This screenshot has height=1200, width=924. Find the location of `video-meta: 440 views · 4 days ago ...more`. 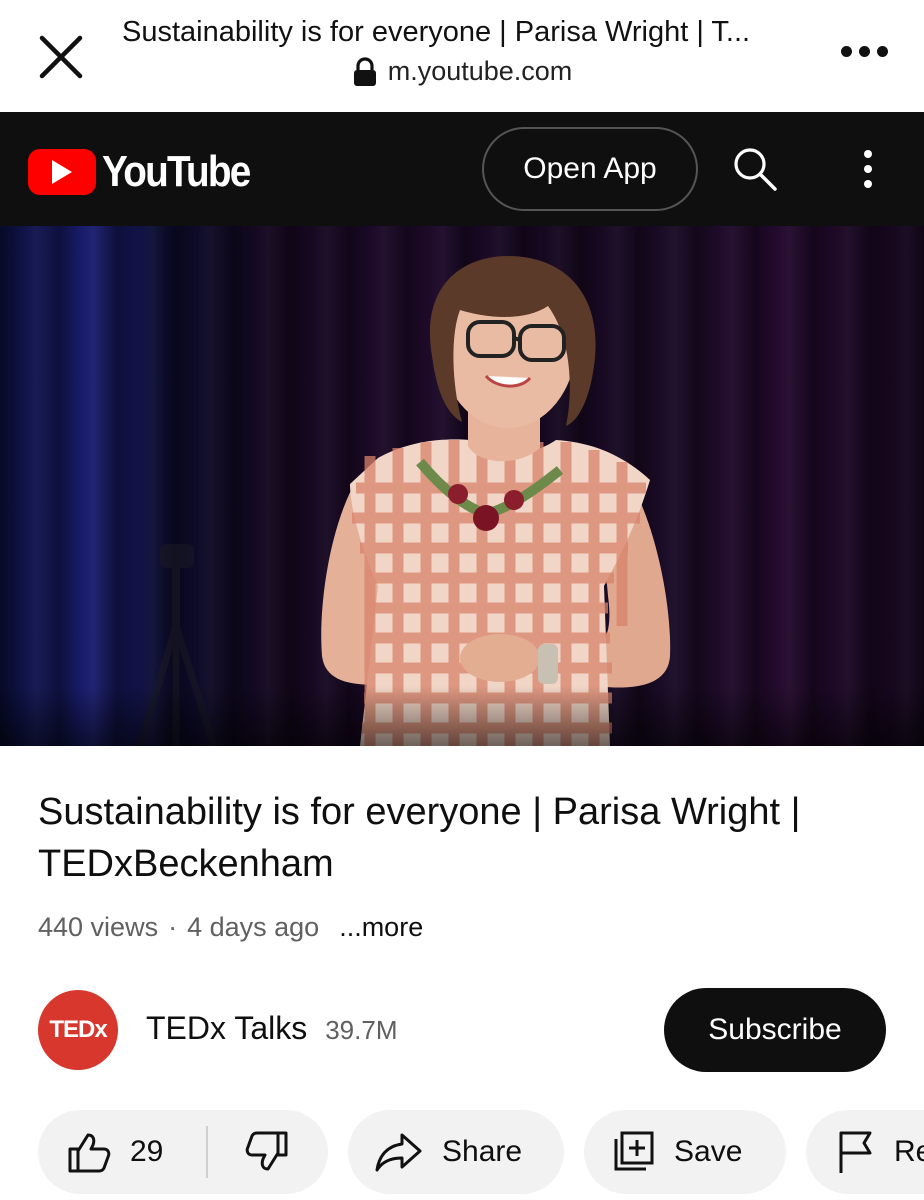

video-meta: 440 views · 4 days ago ...more is located at coordinates (230, 927).